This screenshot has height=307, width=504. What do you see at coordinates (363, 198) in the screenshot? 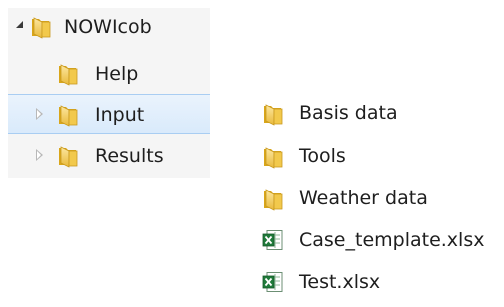
I see `list-item-label: Weather data` at bounding box center [363, 198].